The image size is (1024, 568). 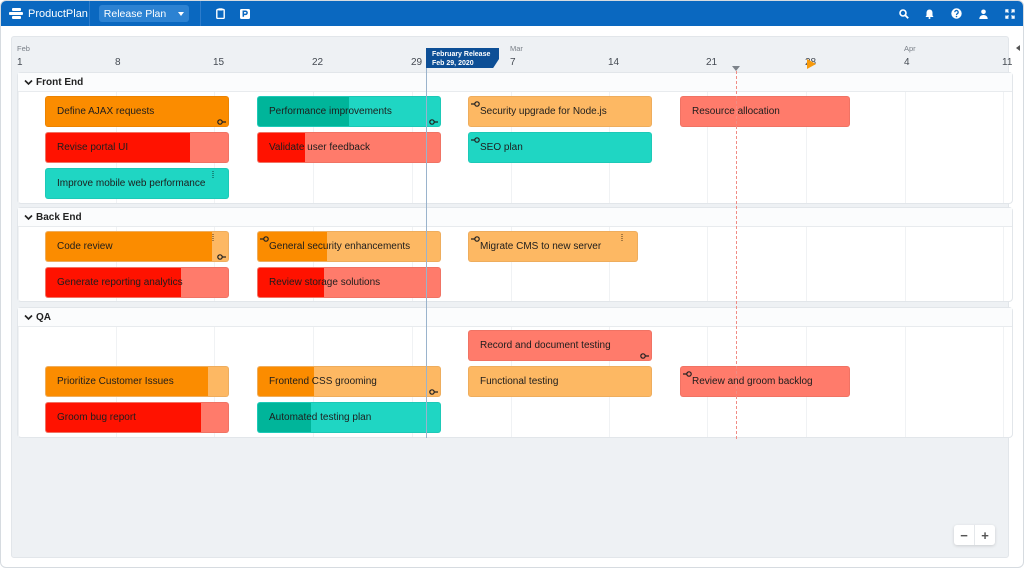 What do you see at coordinates (89, 13) in the screenshot?
I see `divider` at bounding box center [89, 13].